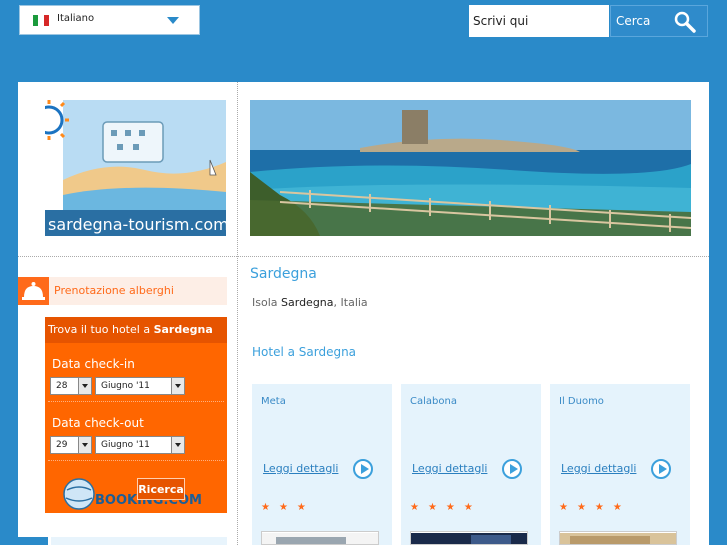 The width and height of the screenshot is (727, 545). Describe the element at coordinates (41, 20) in the screenshot. I see `italian-flag-icon` at that location.